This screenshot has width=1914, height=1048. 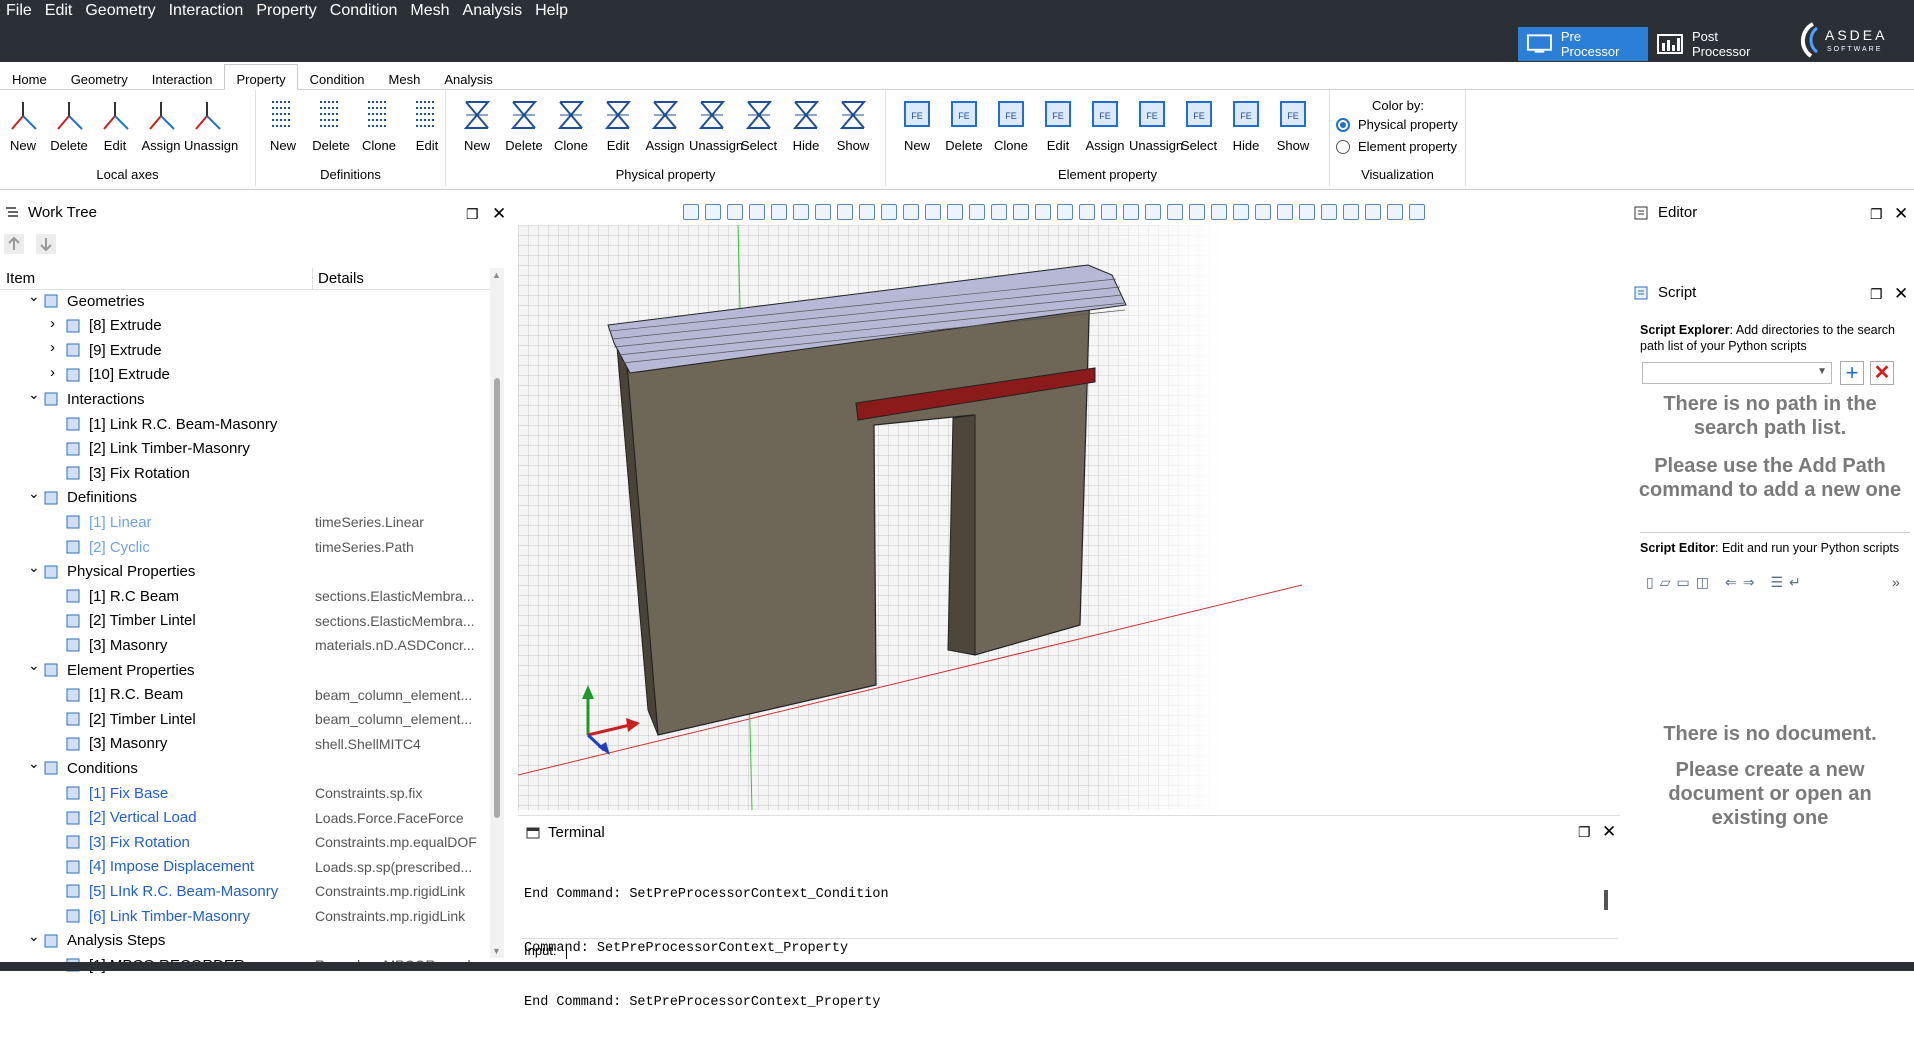 What do you see at coordinates (1105, 124) in the screenshot?
I see `element-property-assign-button: FE Assign` at bounding box center [1105, 124].